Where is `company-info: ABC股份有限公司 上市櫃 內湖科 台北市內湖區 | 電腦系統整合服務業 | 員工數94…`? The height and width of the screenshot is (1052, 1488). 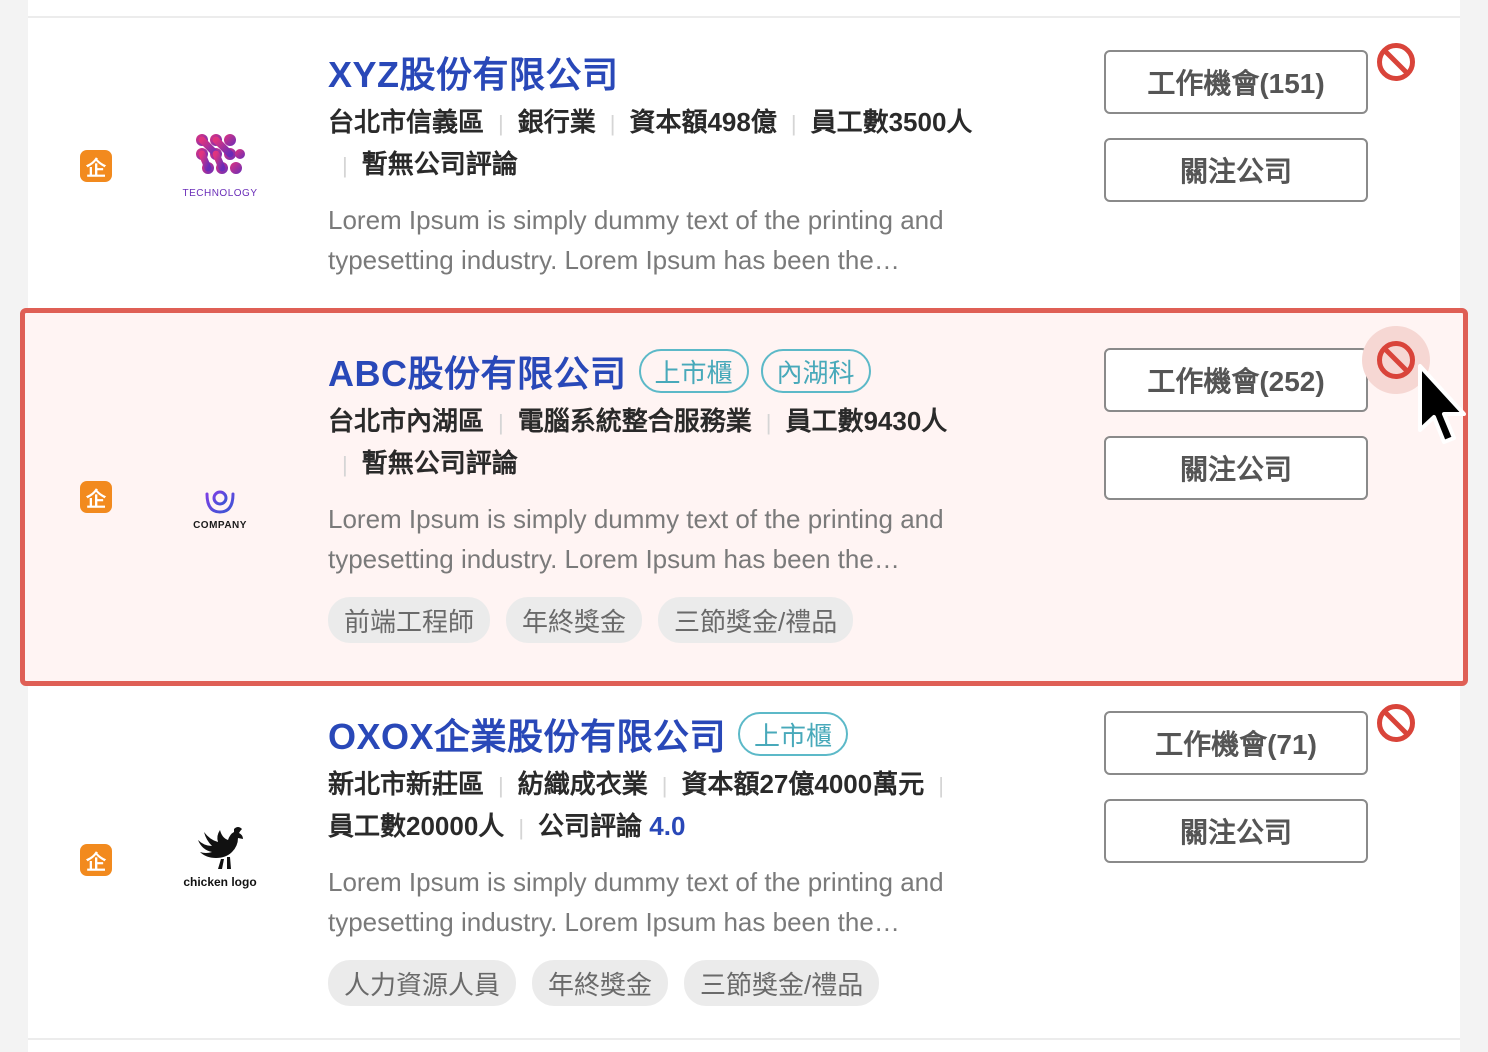
company-info: ABC股份有限公司 上市櫃 內湖科 台北市內湖區 | 電腦系統整合服務業 | 員工數94… is located at coordinates (678, 495).